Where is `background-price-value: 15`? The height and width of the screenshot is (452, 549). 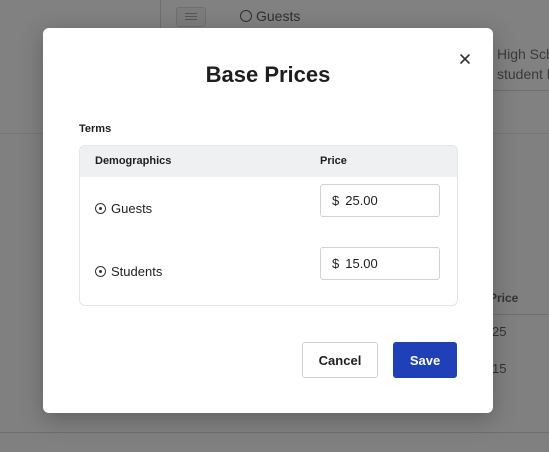 background-price-value: 15 is located at coordinates (499, 368).